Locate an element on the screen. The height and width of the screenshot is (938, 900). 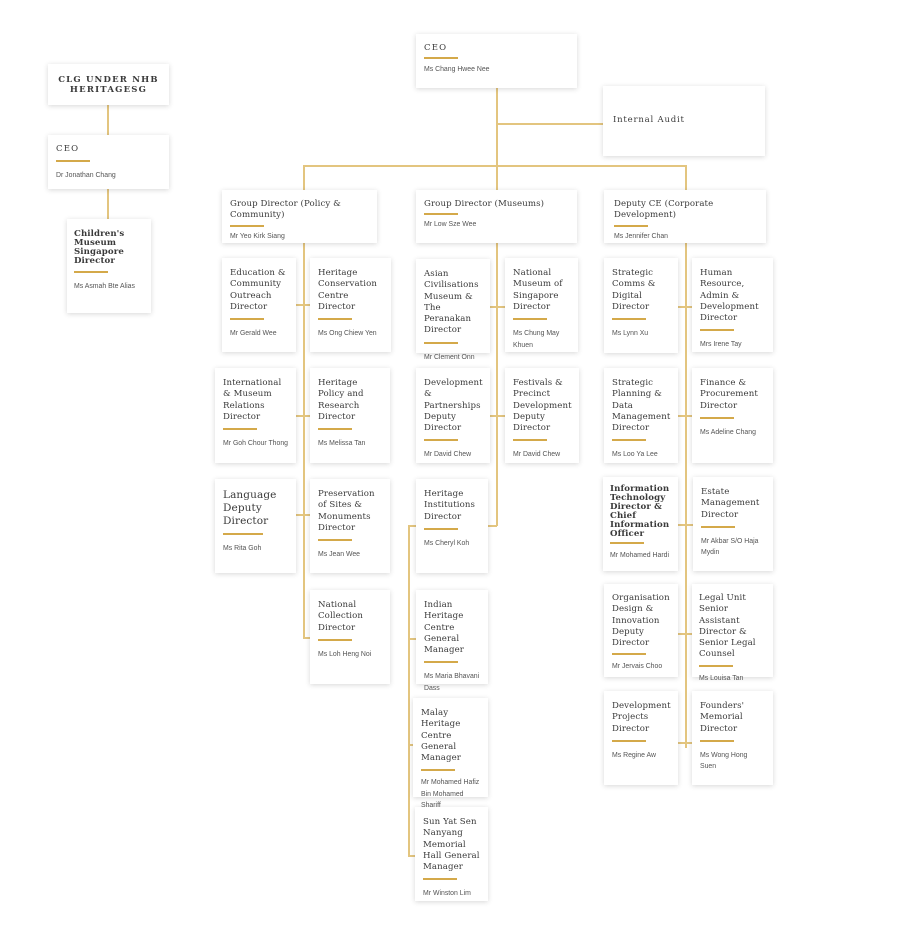
clg-header-card: CLG UNDER NHB HERITAGESG is located at coordinates (108, 84).